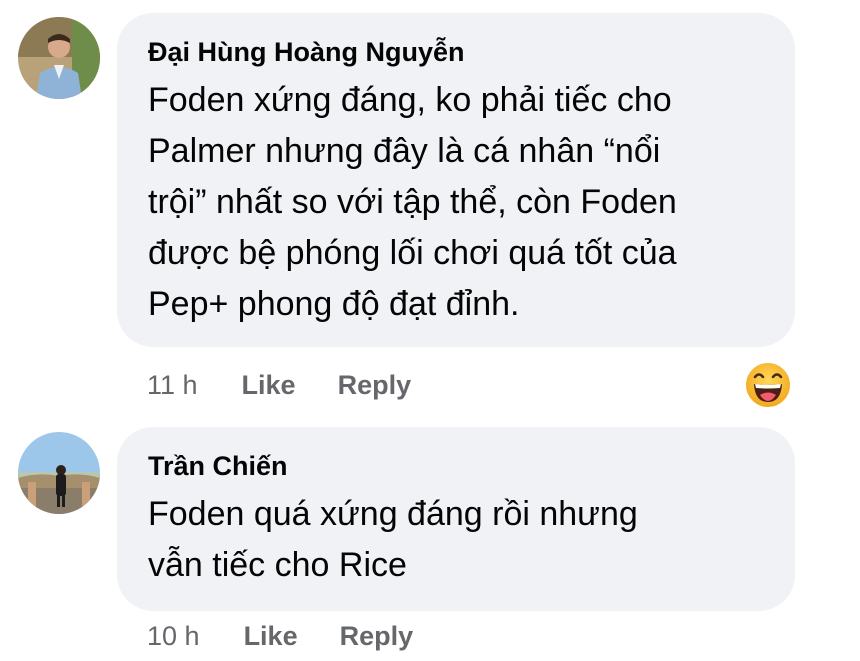  Describe the element at coordinates (768, 385) in the screenshot. I see `haha-emoji-icon` at that location.